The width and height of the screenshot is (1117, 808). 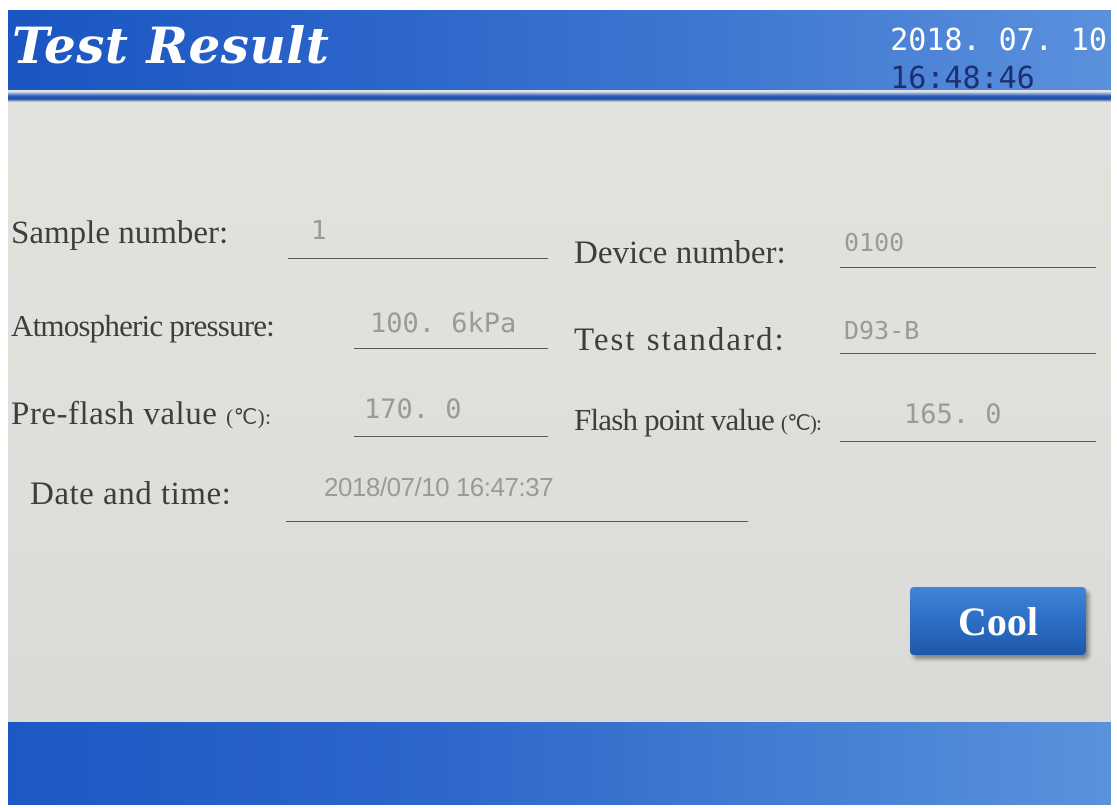 I want to click on header-divider, so click(x=559, y=97).